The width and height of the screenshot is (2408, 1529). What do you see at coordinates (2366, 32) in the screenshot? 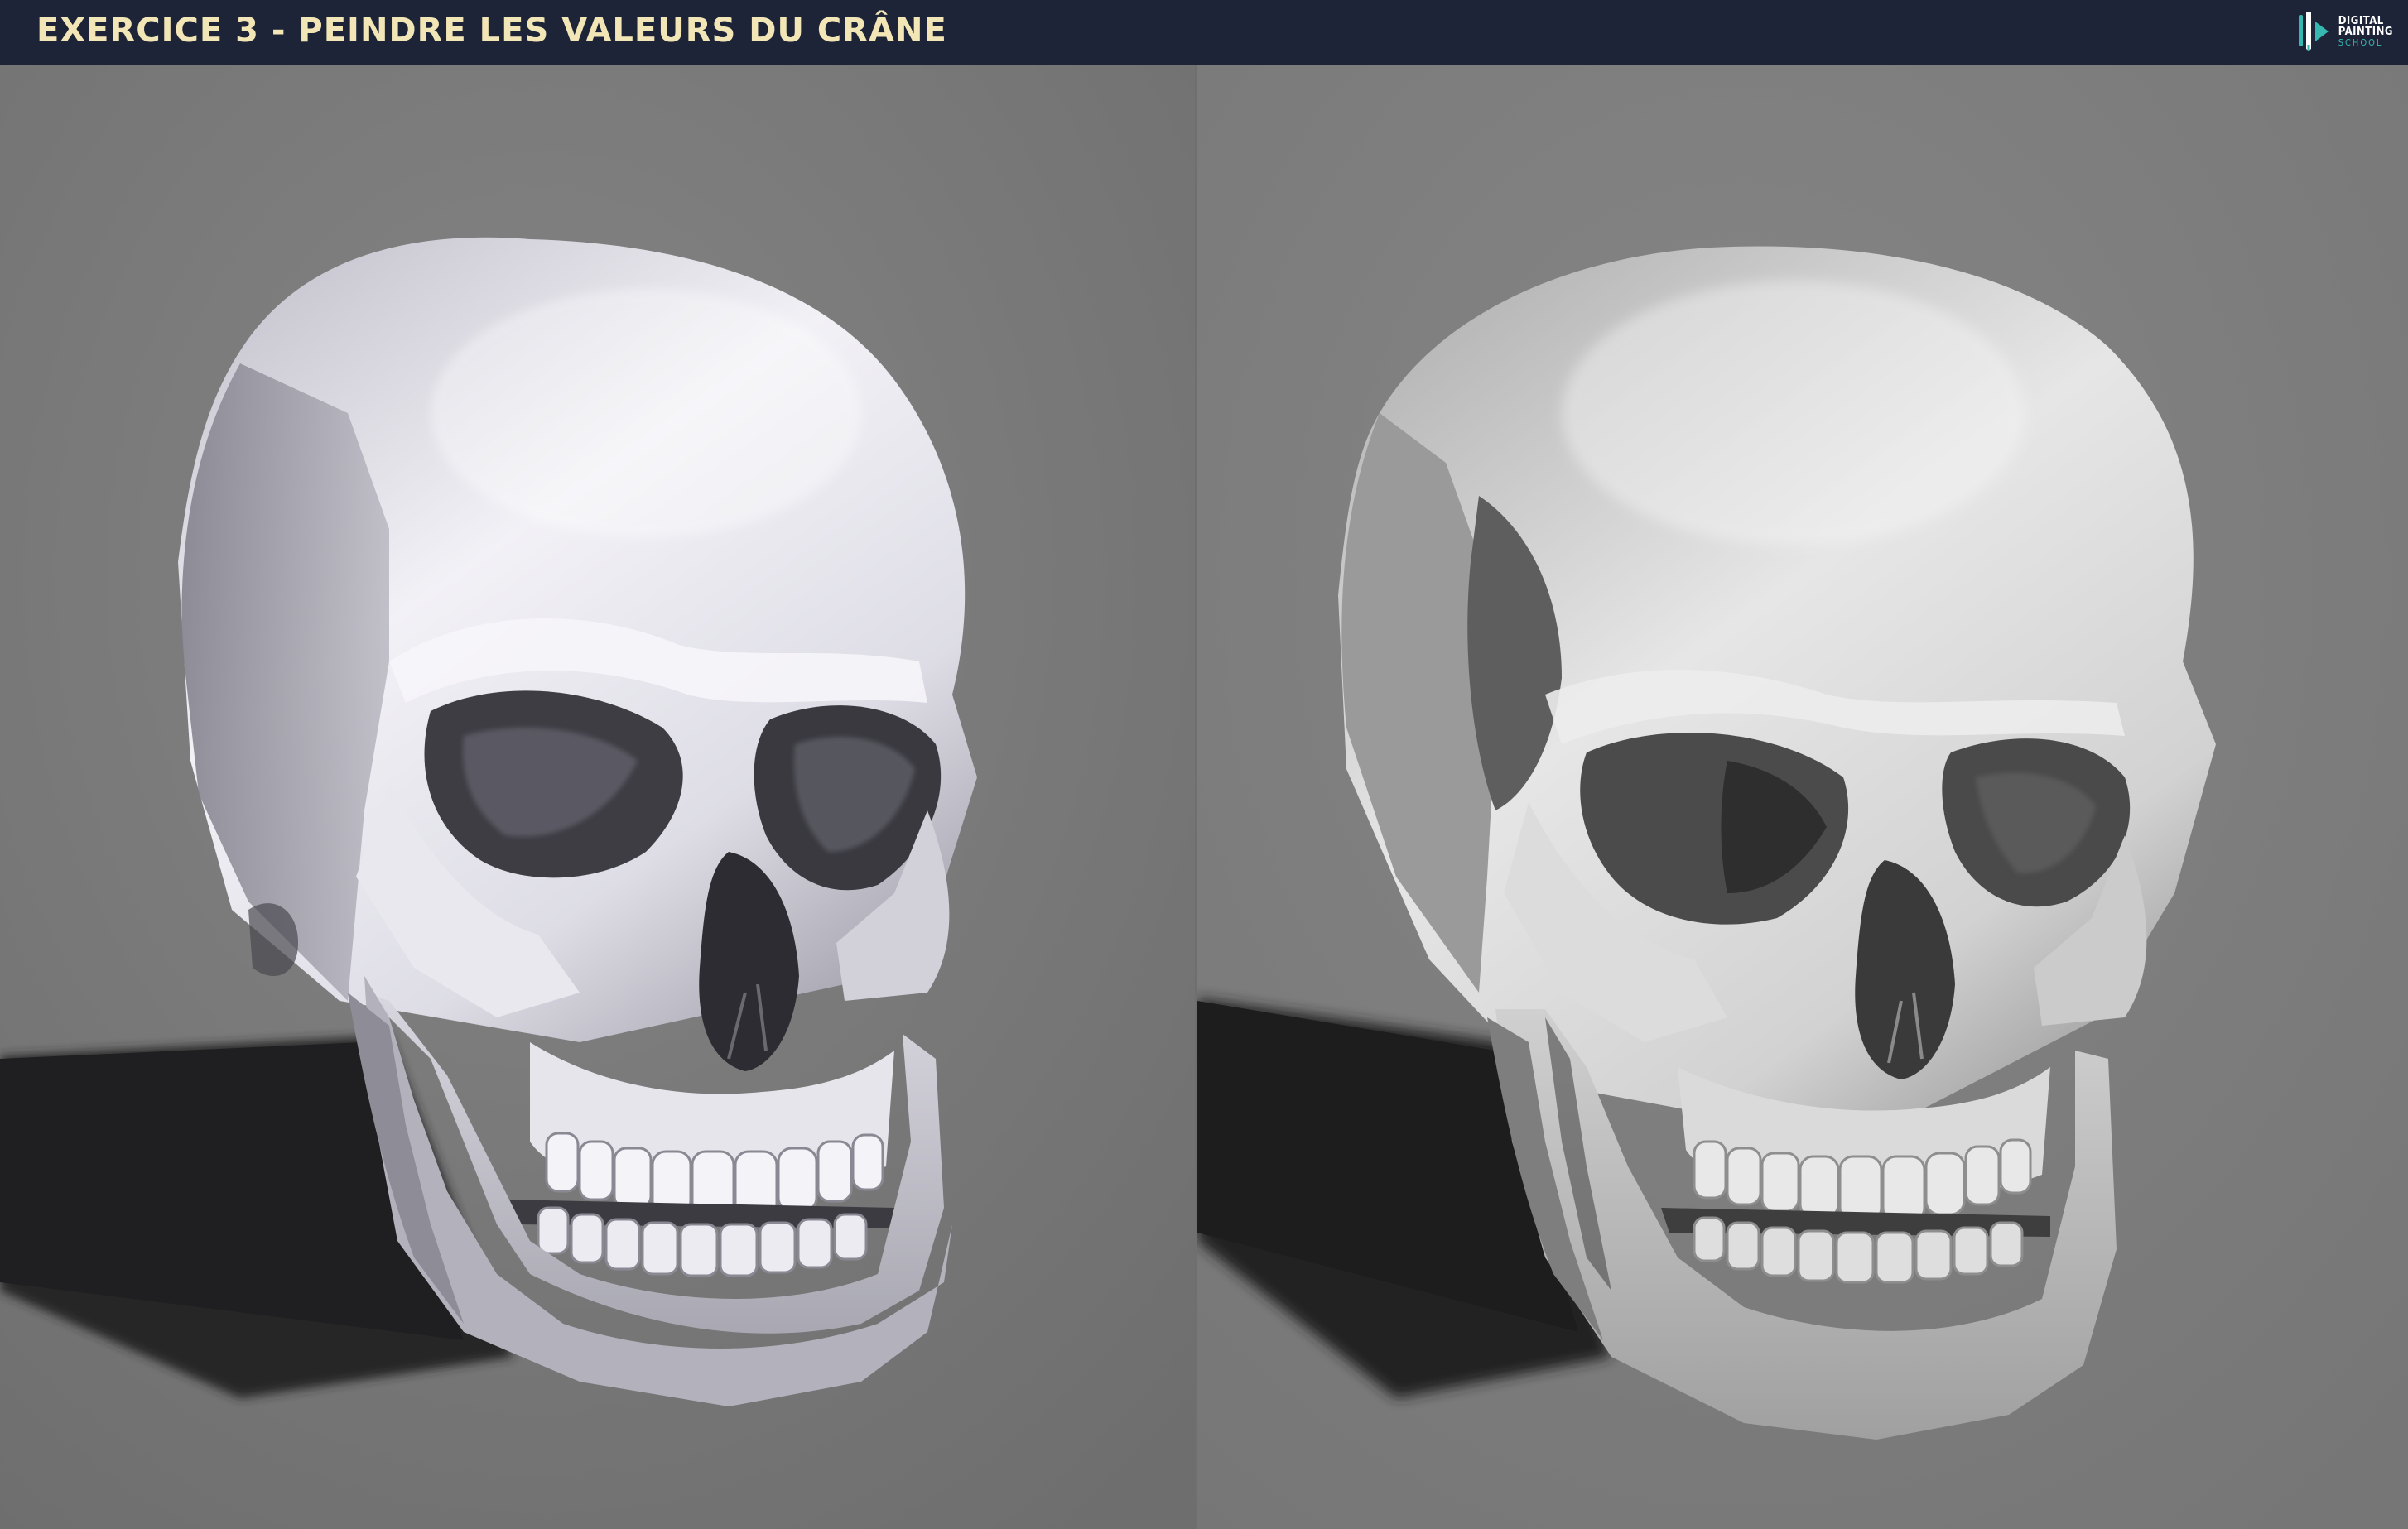
I see `logo-text-painting: PAINTING` at bounding box center [2366, 32].